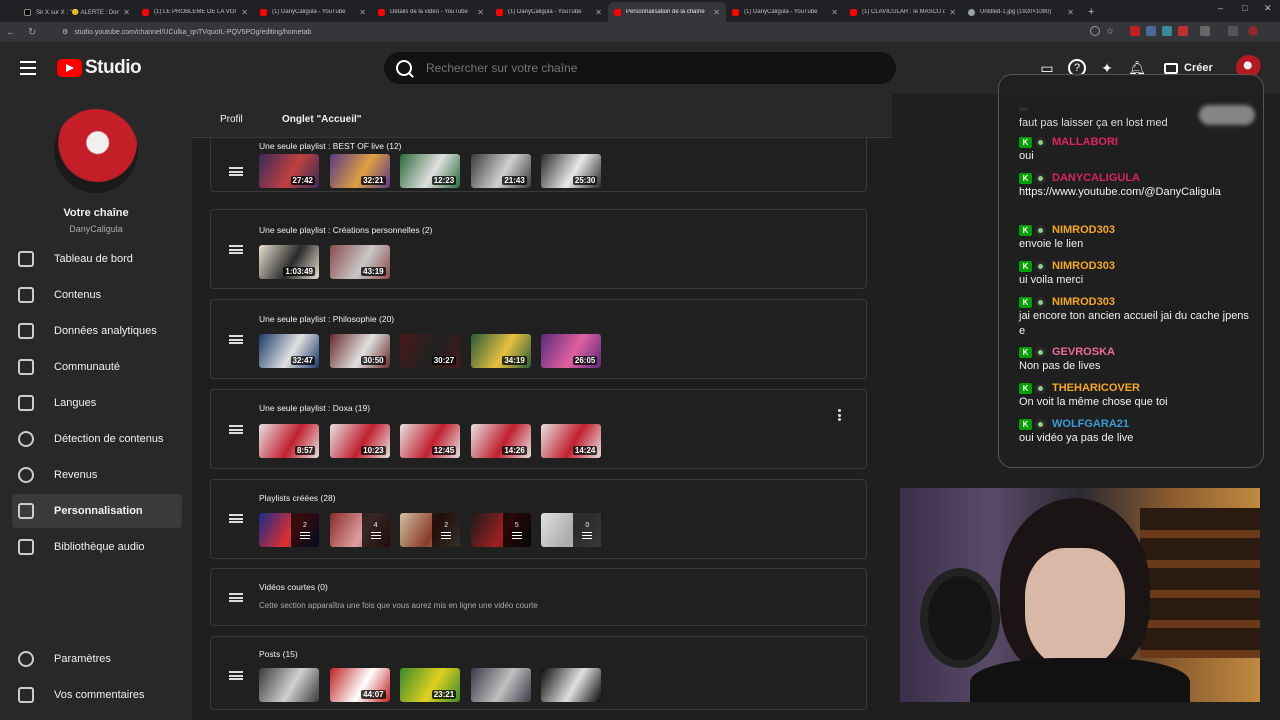  What do you see at coordinates (77, 12) in the screenshot?
I see `browser-tab: Sir X sur X : "😊 ALERTE : Don ✕` at bounding box center [77, 12].